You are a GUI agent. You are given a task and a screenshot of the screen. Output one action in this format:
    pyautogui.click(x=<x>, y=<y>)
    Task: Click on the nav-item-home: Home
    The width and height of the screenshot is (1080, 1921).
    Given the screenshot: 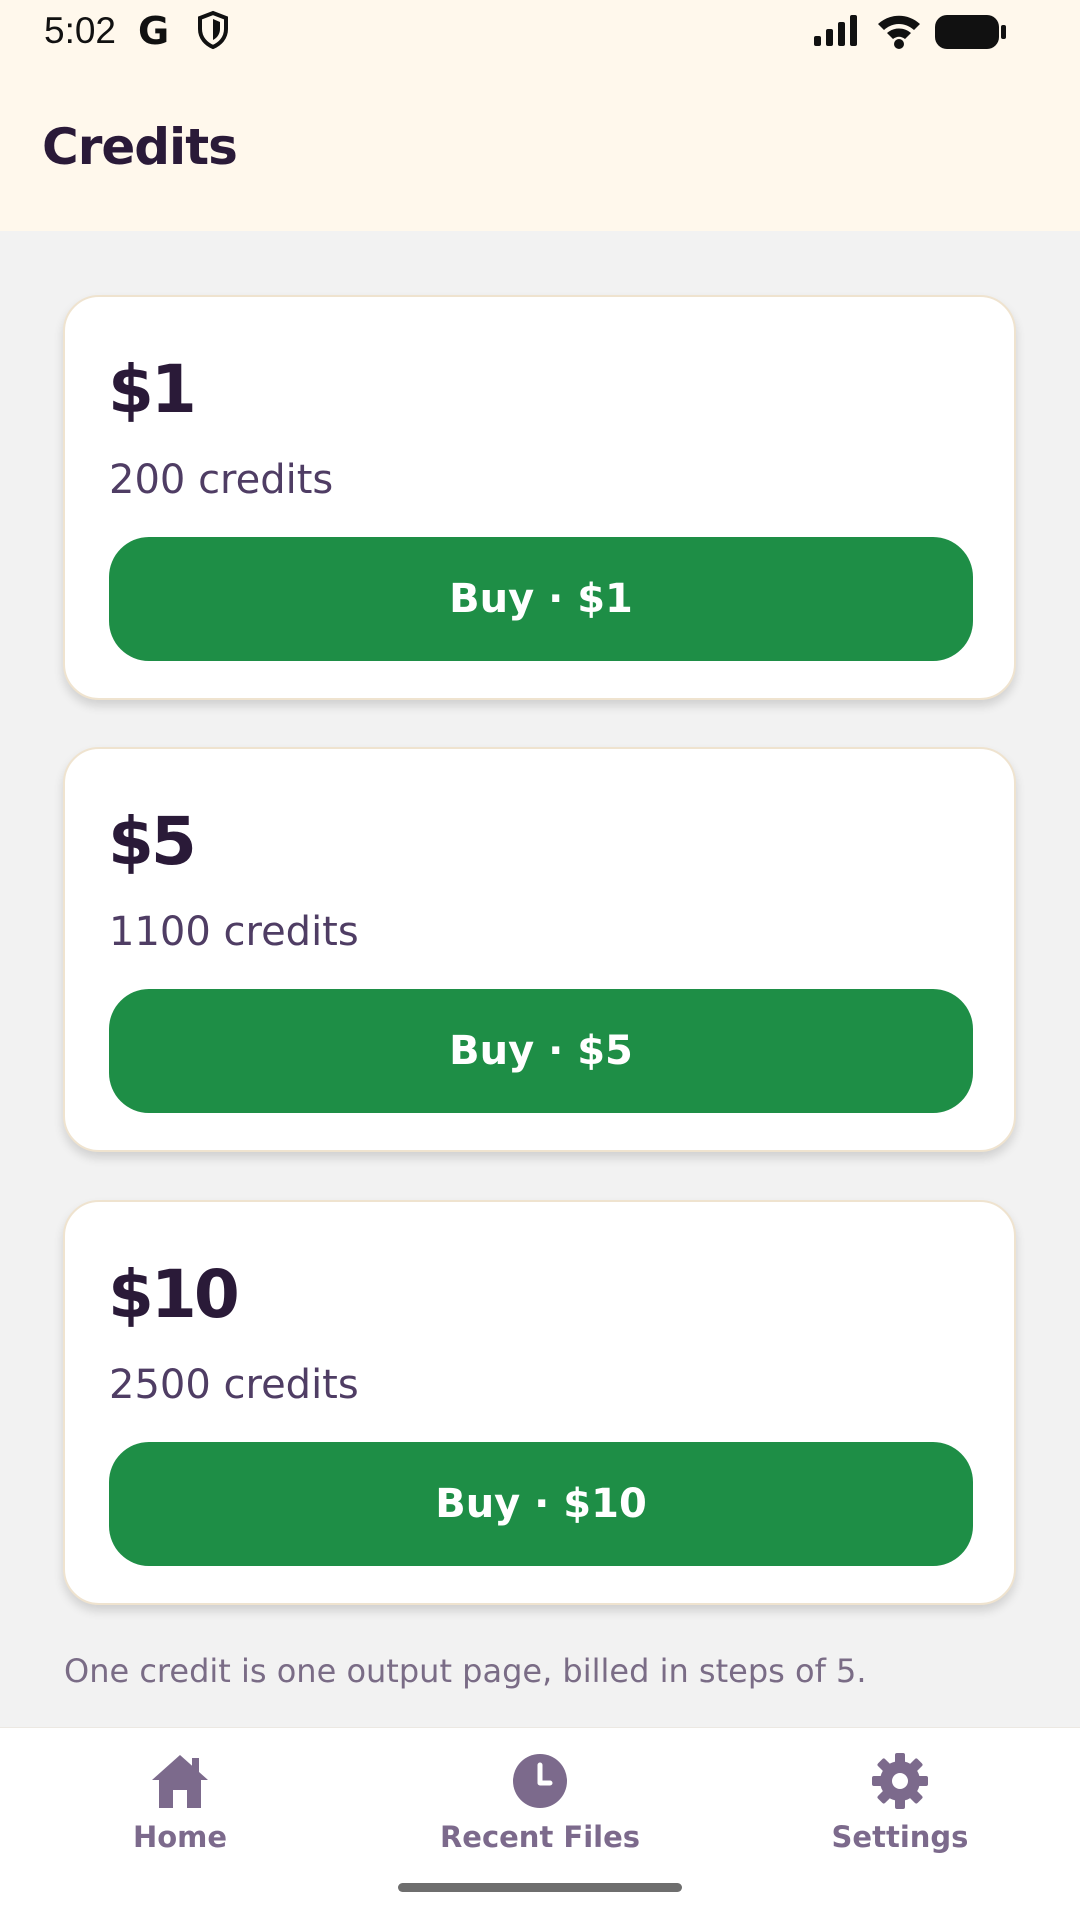 What is the action you would take?
    pyautogui.click(x=180, y=1803)
    